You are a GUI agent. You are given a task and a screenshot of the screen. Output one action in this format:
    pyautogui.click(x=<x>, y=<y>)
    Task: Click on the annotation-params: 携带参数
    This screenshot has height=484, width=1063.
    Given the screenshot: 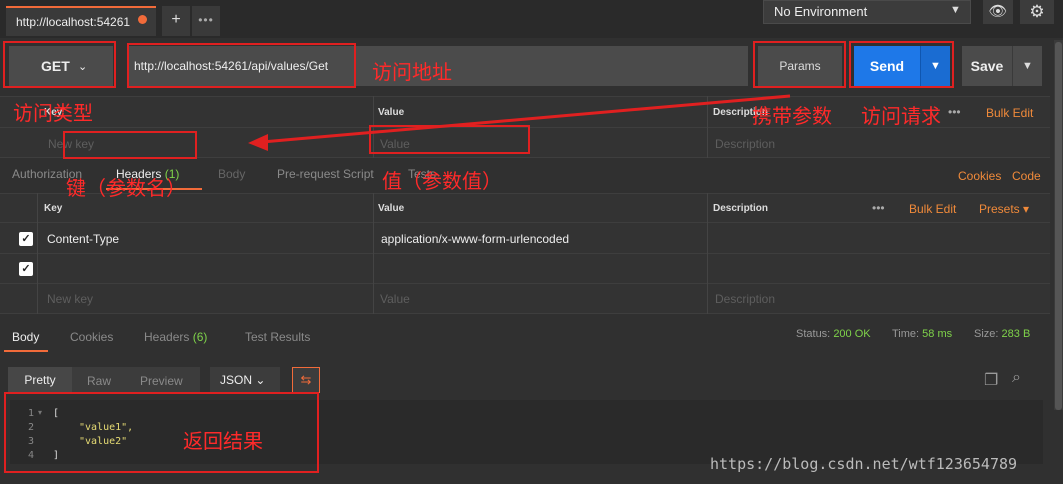 What is the action you would take?
    pyautogui.click(x=792, y=116)
    